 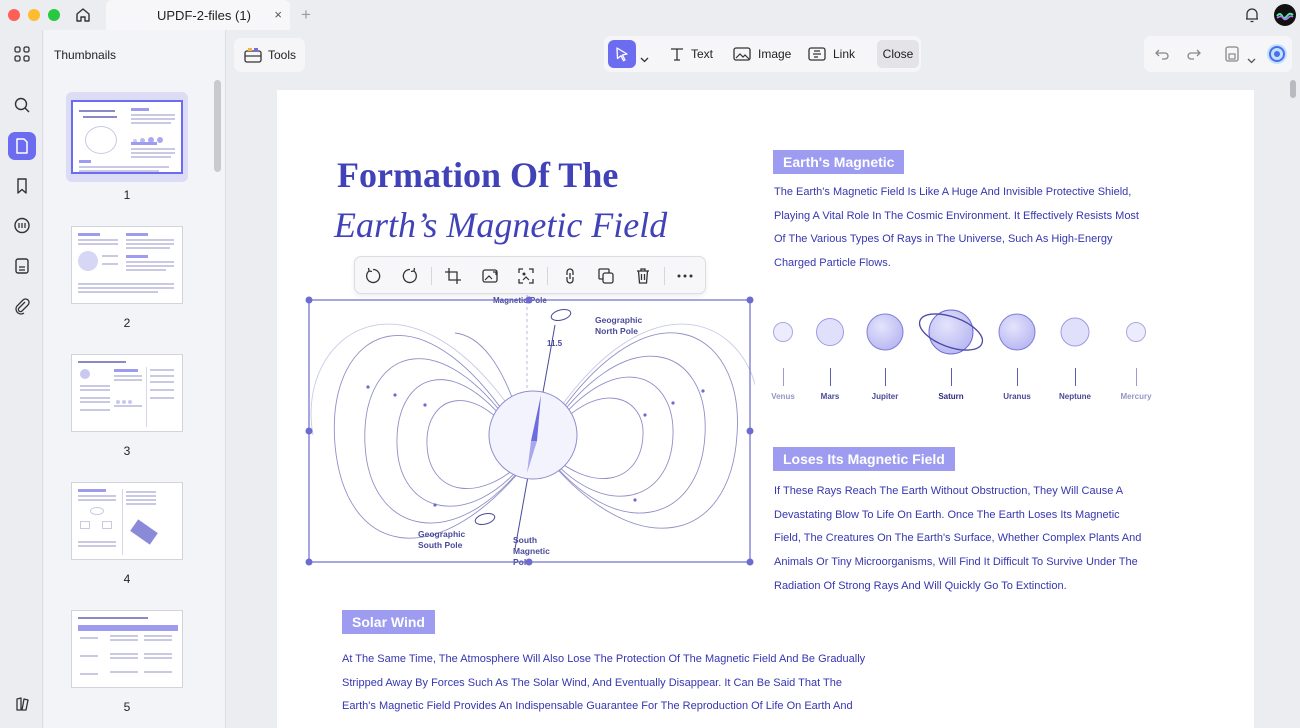 I want to click on rotate-left-icon, so click(x=373, y=276).